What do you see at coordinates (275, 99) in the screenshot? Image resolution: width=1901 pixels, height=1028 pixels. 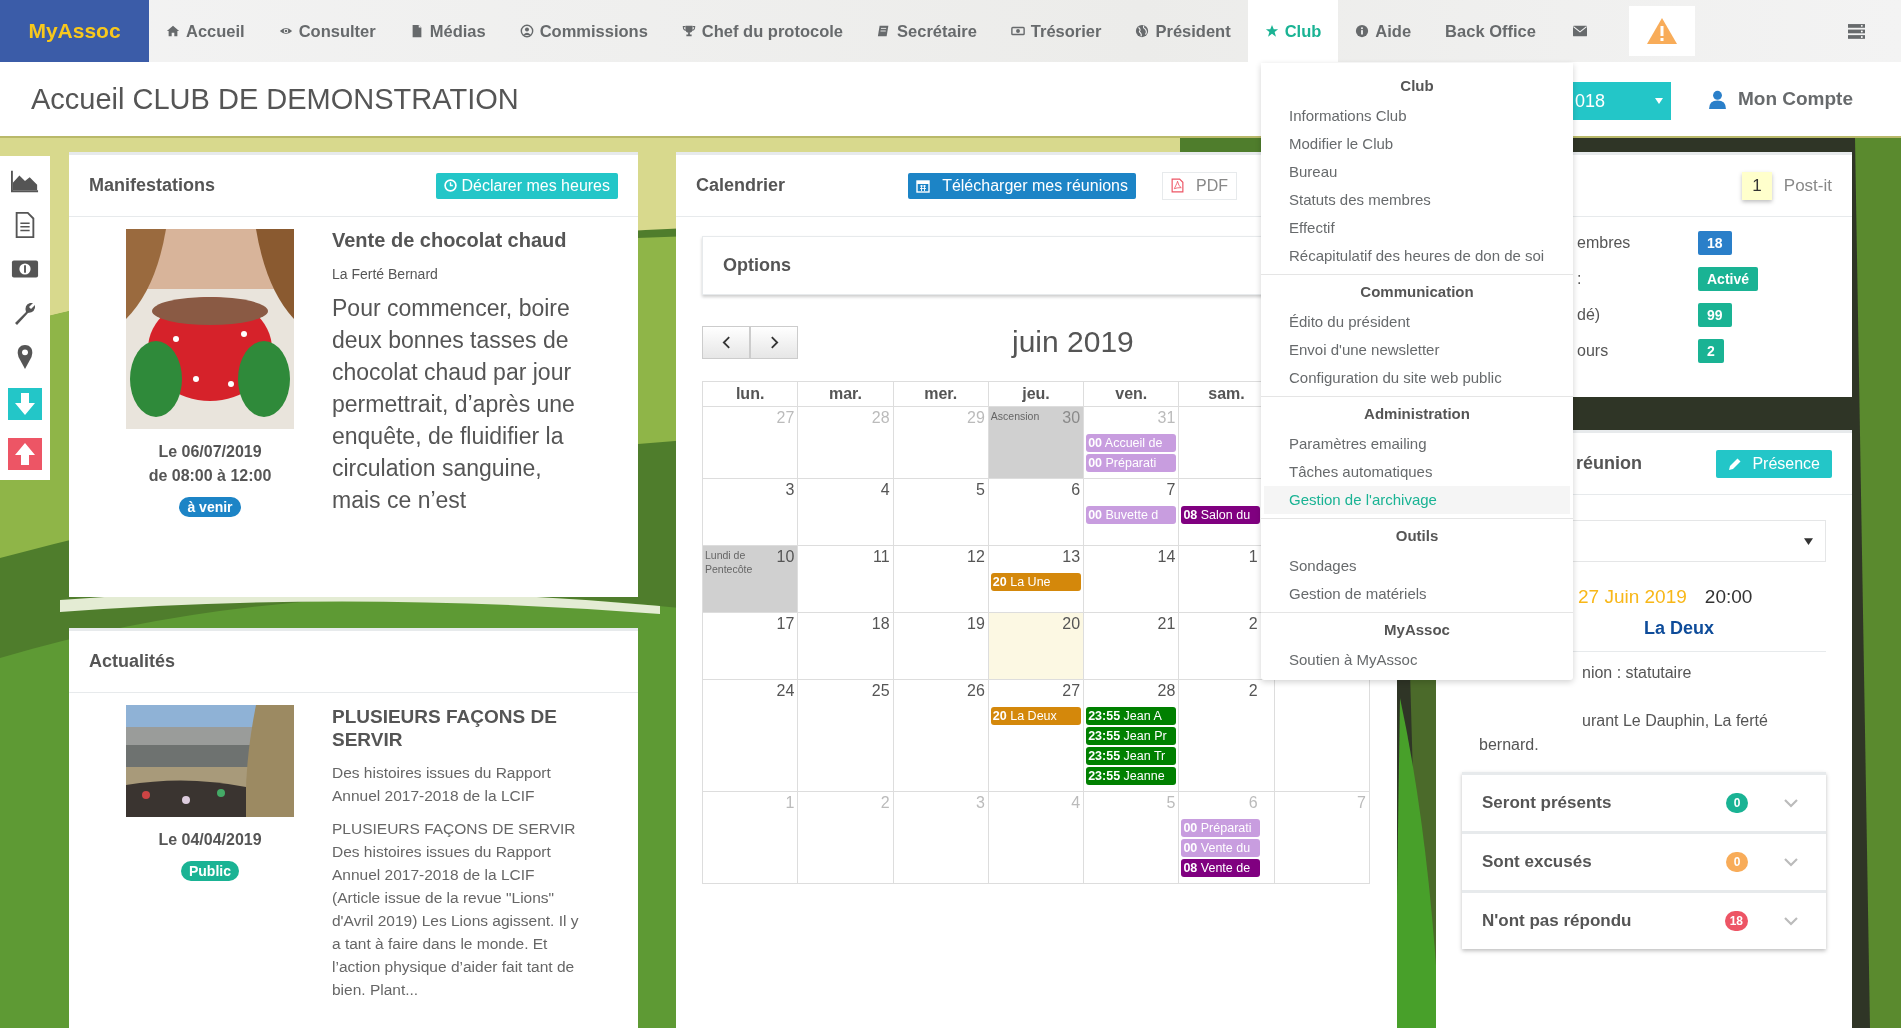 I see `page-title: Accueil CLUB DE DEMONSTRATION` at bounding box center [275, 99].